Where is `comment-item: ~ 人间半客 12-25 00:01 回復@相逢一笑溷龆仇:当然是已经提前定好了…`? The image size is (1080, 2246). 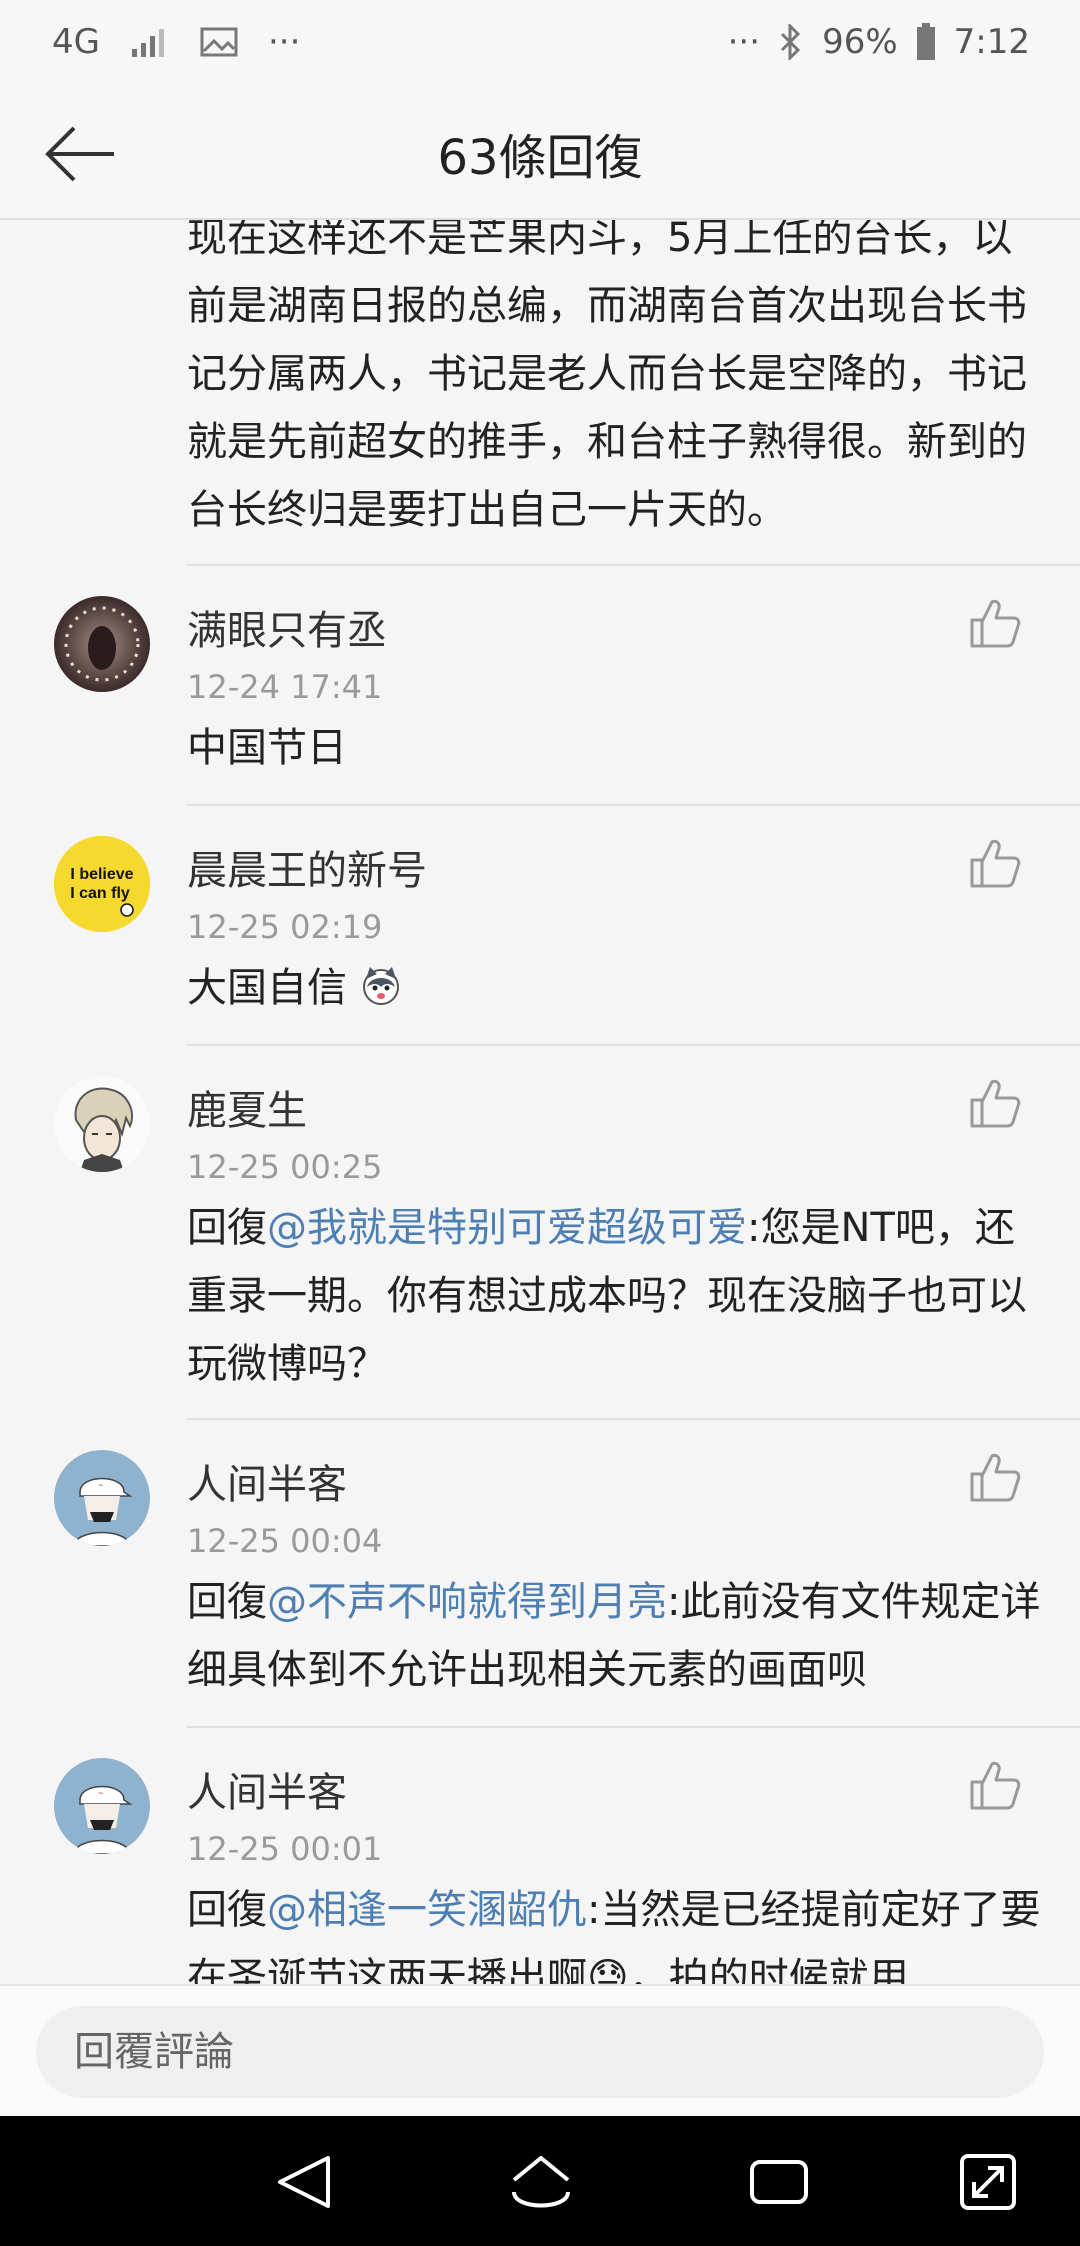
comment-item: ~ 人间半客 12-25 00:01 回復@相逢一笑溷龆仇:当然是已经提前定好了… is located at coordinates (540, 1856).